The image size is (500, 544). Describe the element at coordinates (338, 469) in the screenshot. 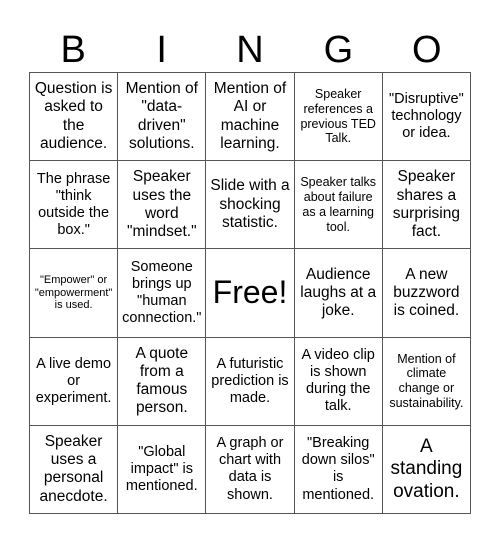

I see `bingo-cell: "Breaking down silos" is mentioned.` at that location.